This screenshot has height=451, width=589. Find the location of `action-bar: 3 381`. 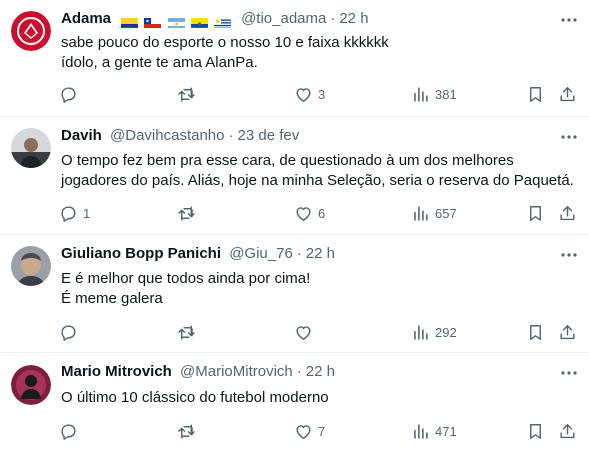

action-bar: 3 381 is located at coordinates (321, 94).